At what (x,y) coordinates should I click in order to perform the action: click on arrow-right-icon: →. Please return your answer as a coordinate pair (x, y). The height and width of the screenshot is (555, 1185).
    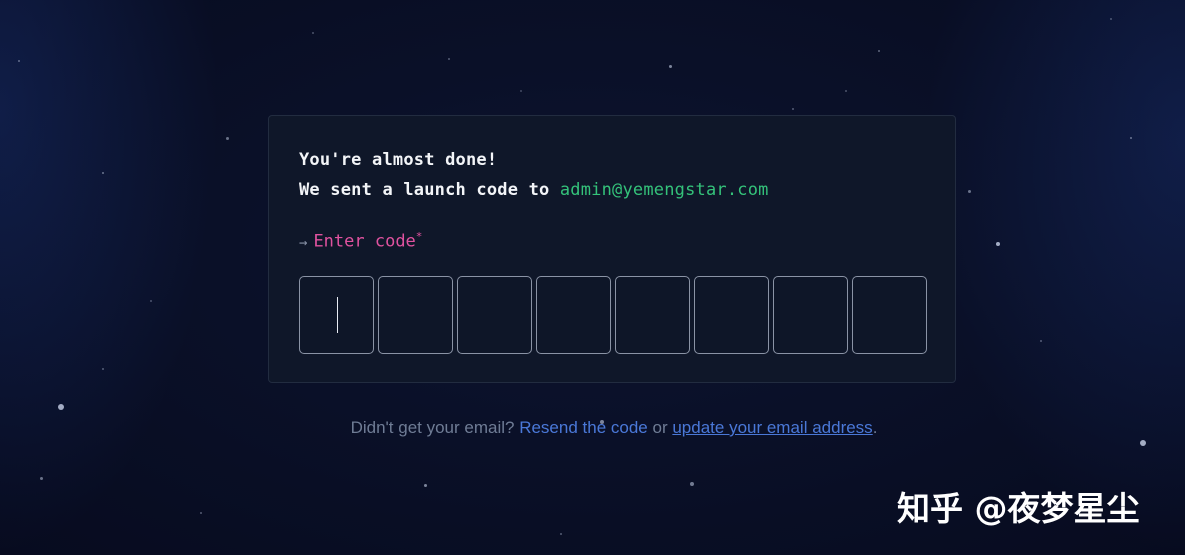
    Looking at the image, I should click on (303, 242).